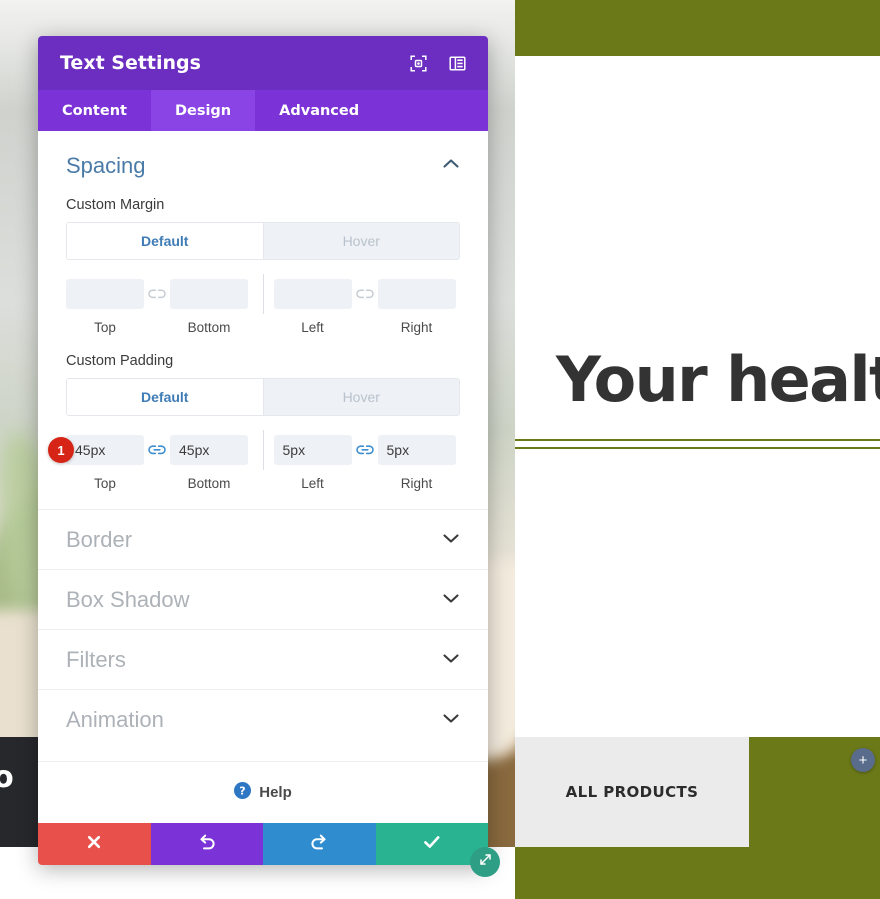 The image size is (880, 899). I want to click on margin-left-label: Left, so click(312, 327).